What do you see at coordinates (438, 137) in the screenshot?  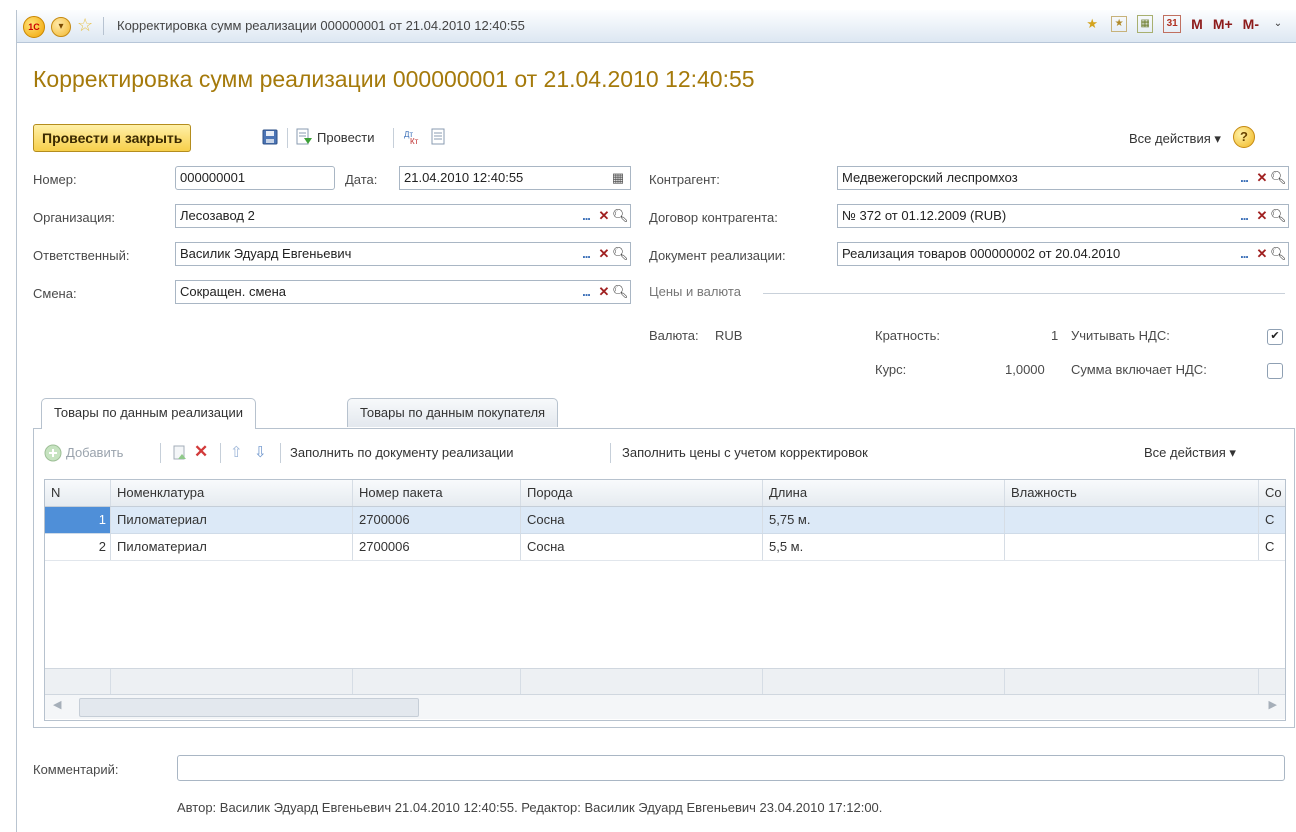 I see `report-icon` at bounding box center [438, 137].